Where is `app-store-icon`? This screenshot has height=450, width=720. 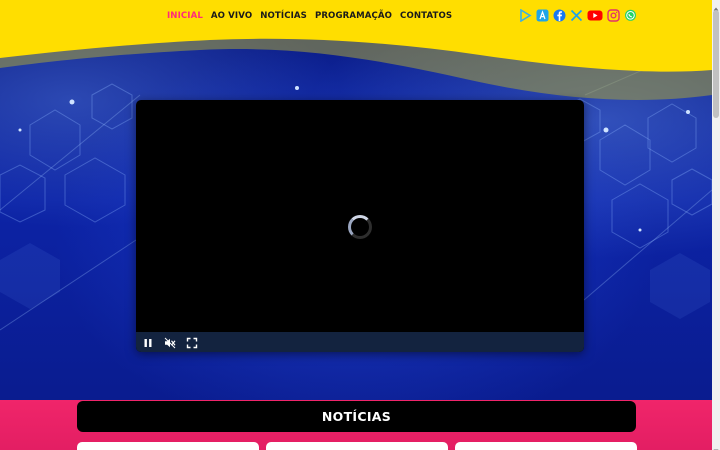 app-store-icon is located at coordinates (542, 15).